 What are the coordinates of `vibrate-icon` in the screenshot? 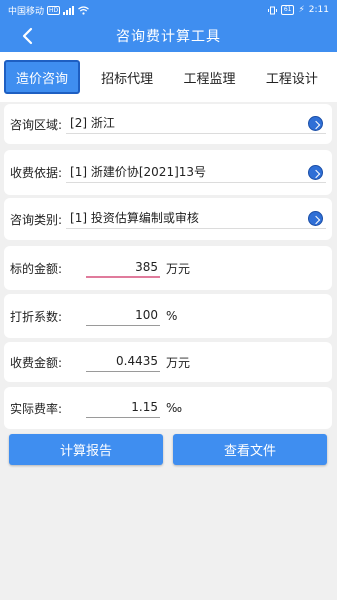 It's located at (272, 10).